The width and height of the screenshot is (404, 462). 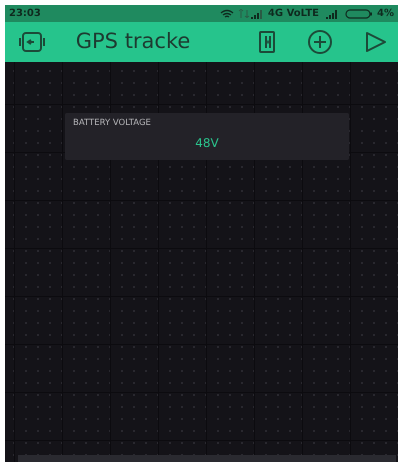 I want to click on play-icon, so click(x=376, y=42).